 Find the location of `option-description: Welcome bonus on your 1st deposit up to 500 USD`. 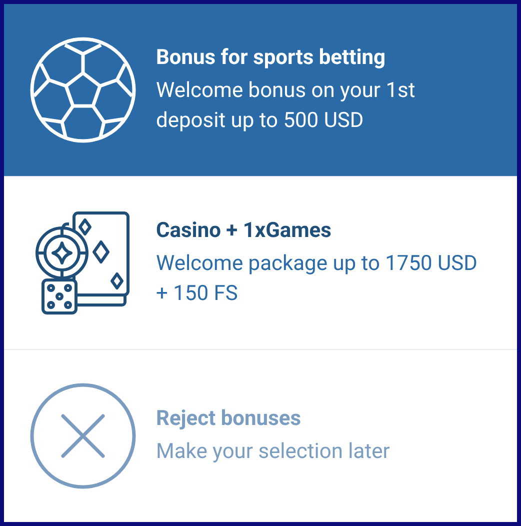

option-description: Welcome bonus on your 1st deposit up to 500 USD is located at coordinates (286, 106).